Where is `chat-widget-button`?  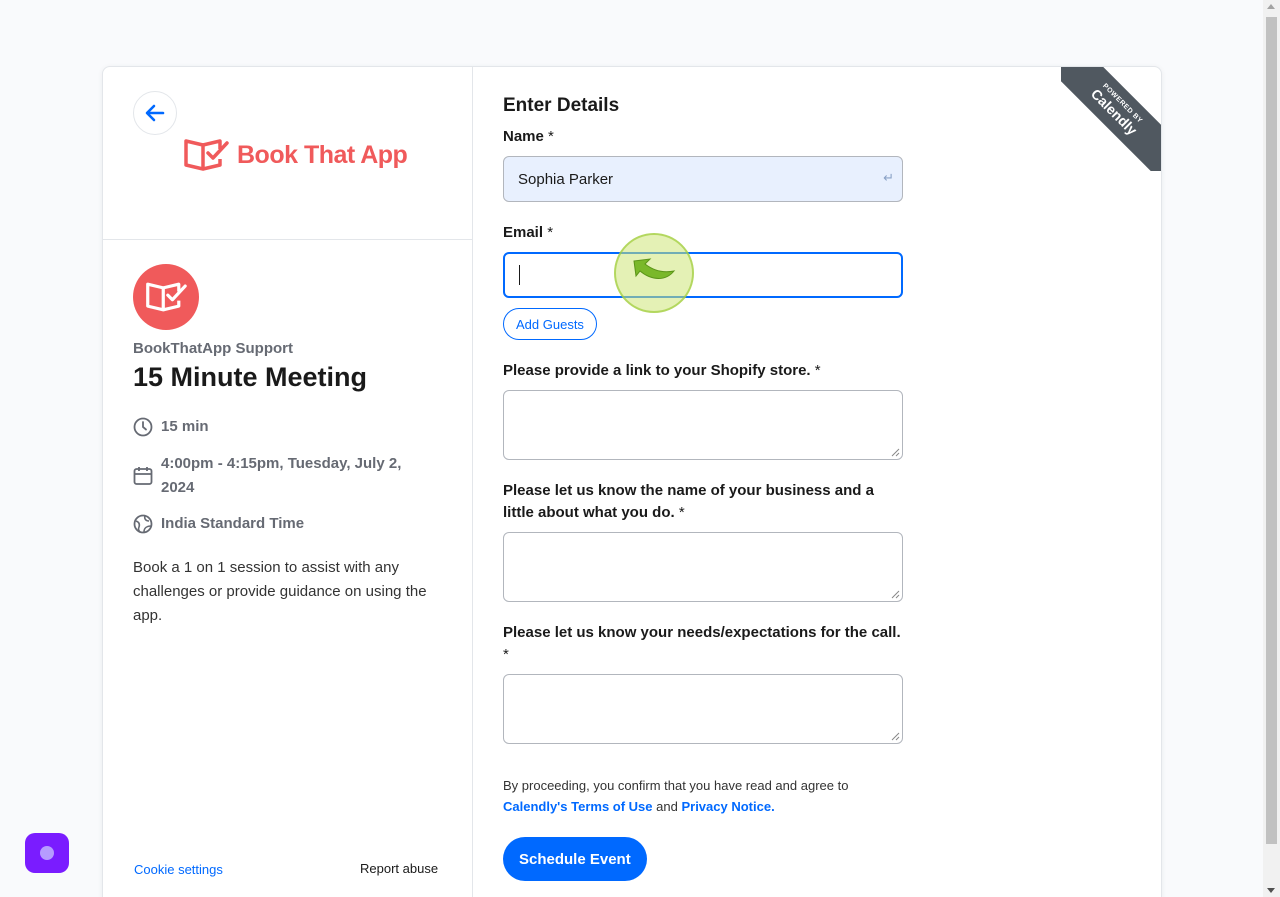
chat-widget-button is located at coordinates (47, 853).